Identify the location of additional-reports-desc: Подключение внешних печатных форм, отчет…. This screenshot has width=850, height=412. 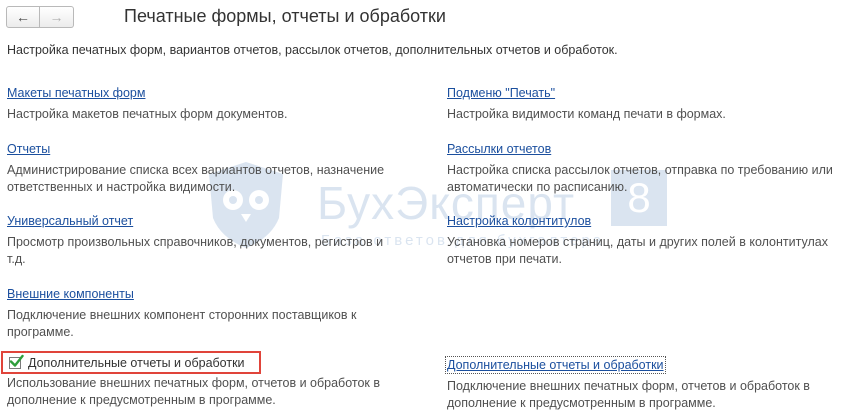
(628, 394).